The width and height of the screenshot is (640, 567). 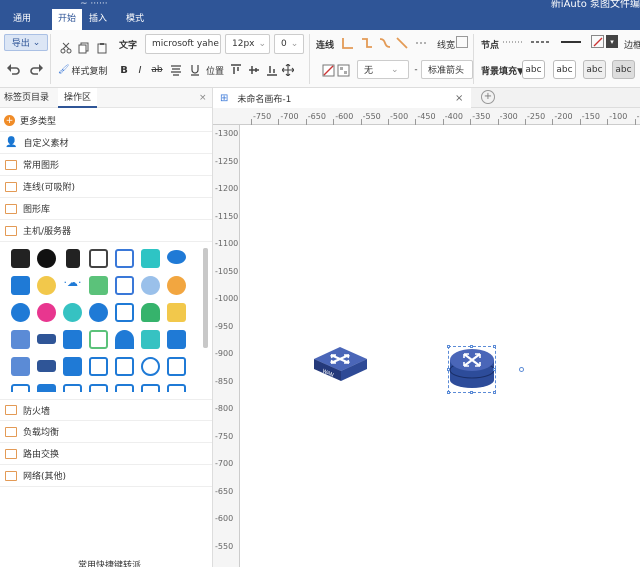 What do you see at coordinates (124, 285) in the screenshot?
I see `server-outline-icon` at bounding box center [124, 285].